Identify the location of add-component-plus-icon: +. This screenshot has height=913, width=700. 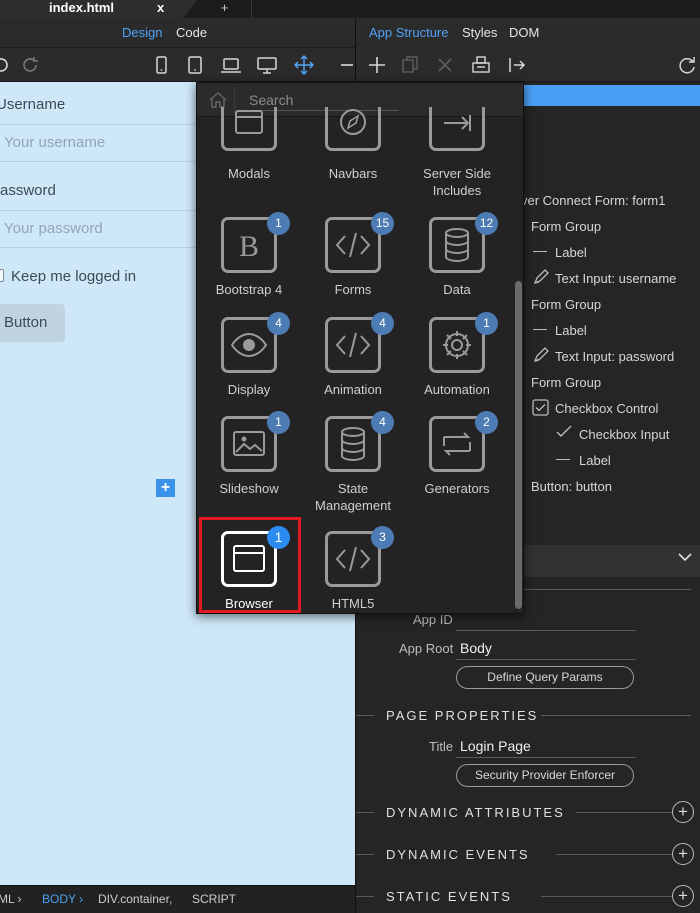
(165, 488).